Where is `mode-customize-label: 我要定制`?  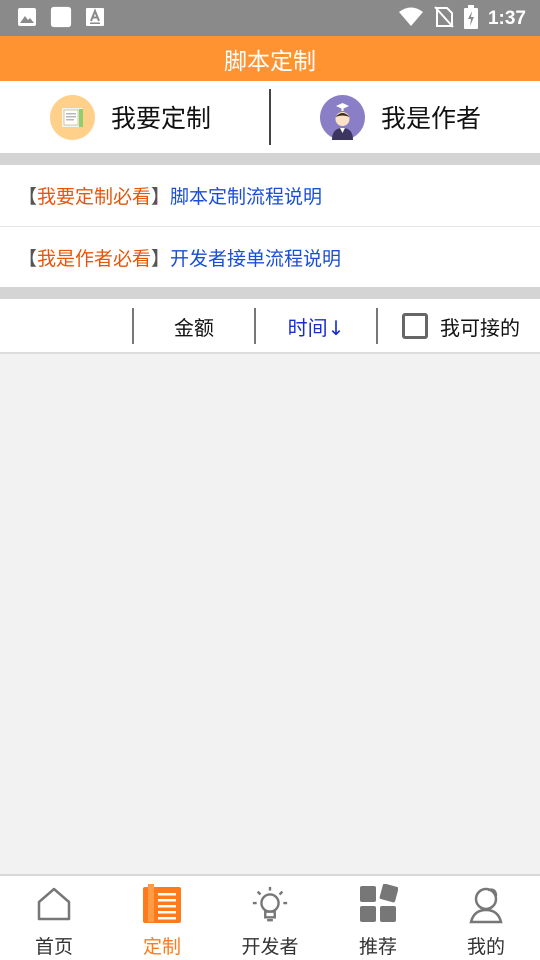 mode-customize-label: 我要定制 is located at coordinates (161, 118).